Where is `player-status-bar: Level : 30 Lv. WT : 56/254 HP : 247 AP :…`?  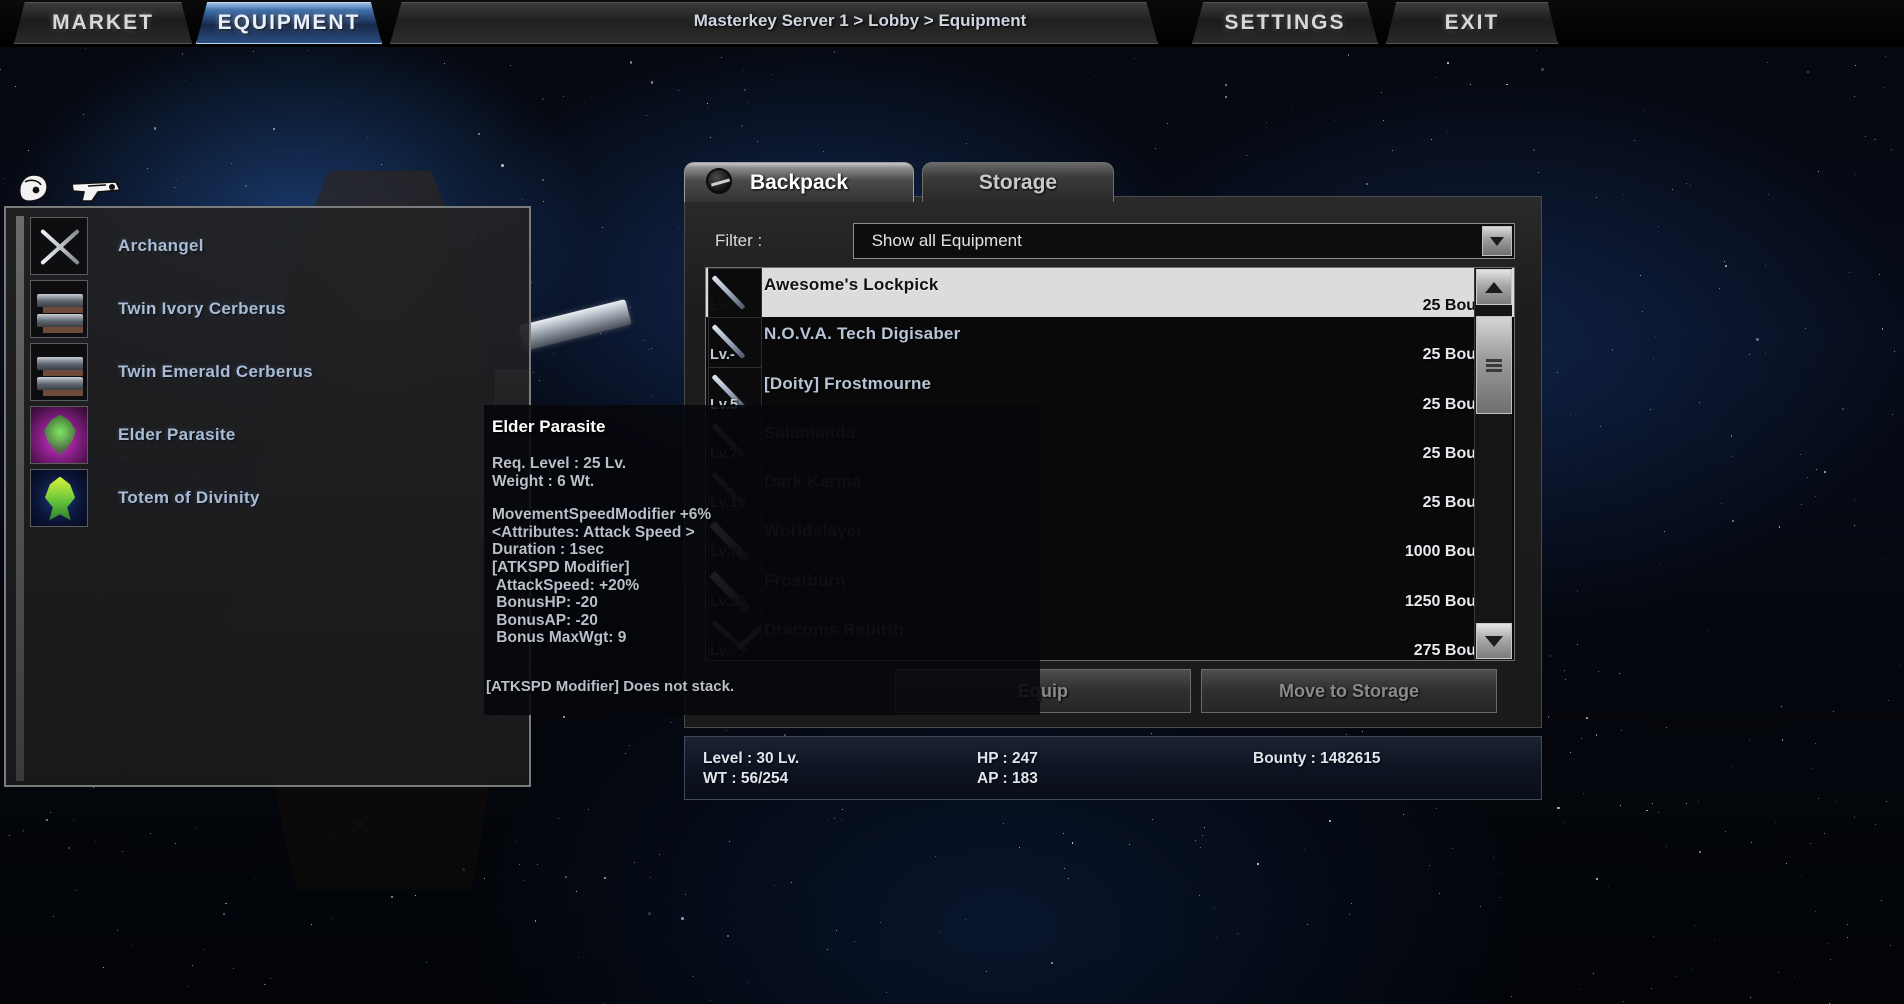 player-status-bar: Level : 30 Lv. WT : 56/254 HP : 247 AP :… is located at coordinates (1113, 768).